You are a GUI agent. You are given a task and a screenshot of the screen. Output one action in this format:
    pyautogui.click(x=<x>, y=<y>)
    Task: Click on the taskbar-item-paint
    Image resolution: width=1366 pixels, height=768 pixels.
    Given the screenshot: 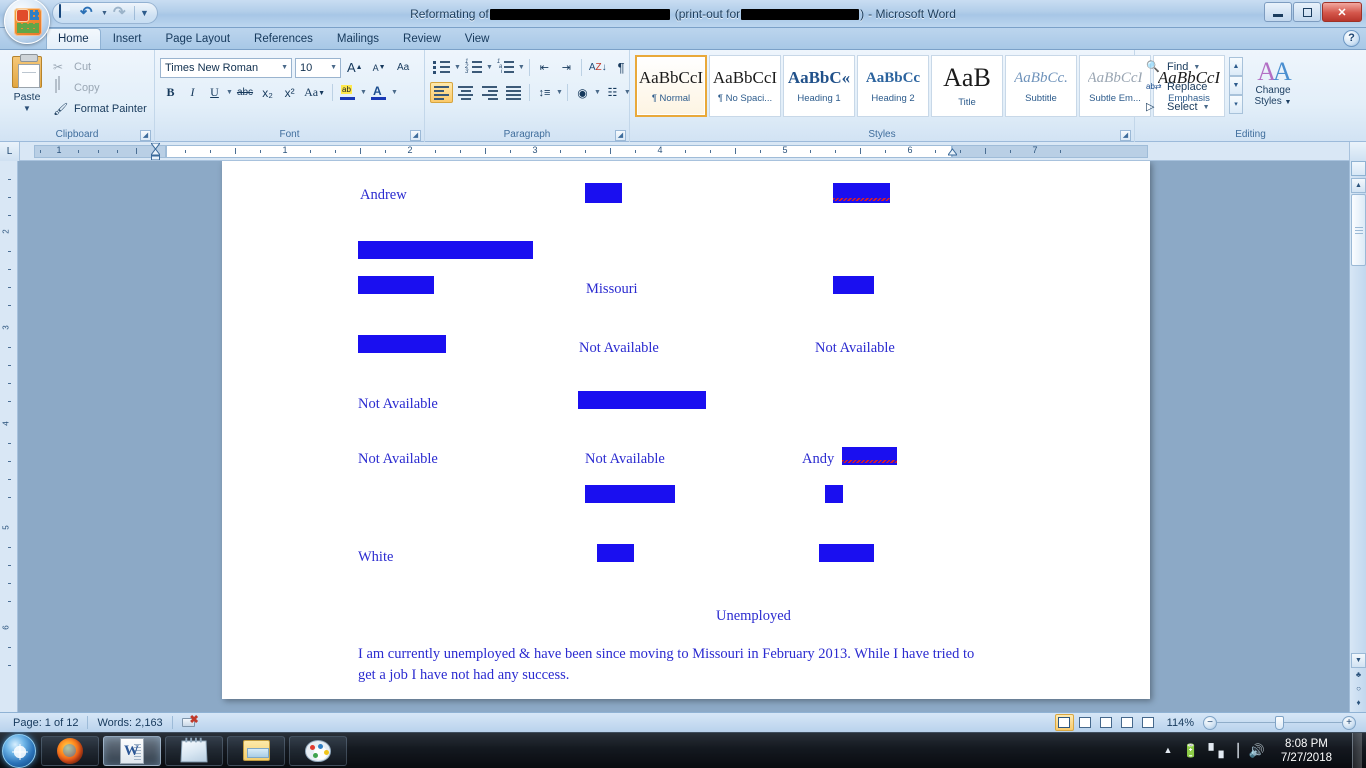 What is the action you would take?
    pyautogui.click(x=318, y=750)
    